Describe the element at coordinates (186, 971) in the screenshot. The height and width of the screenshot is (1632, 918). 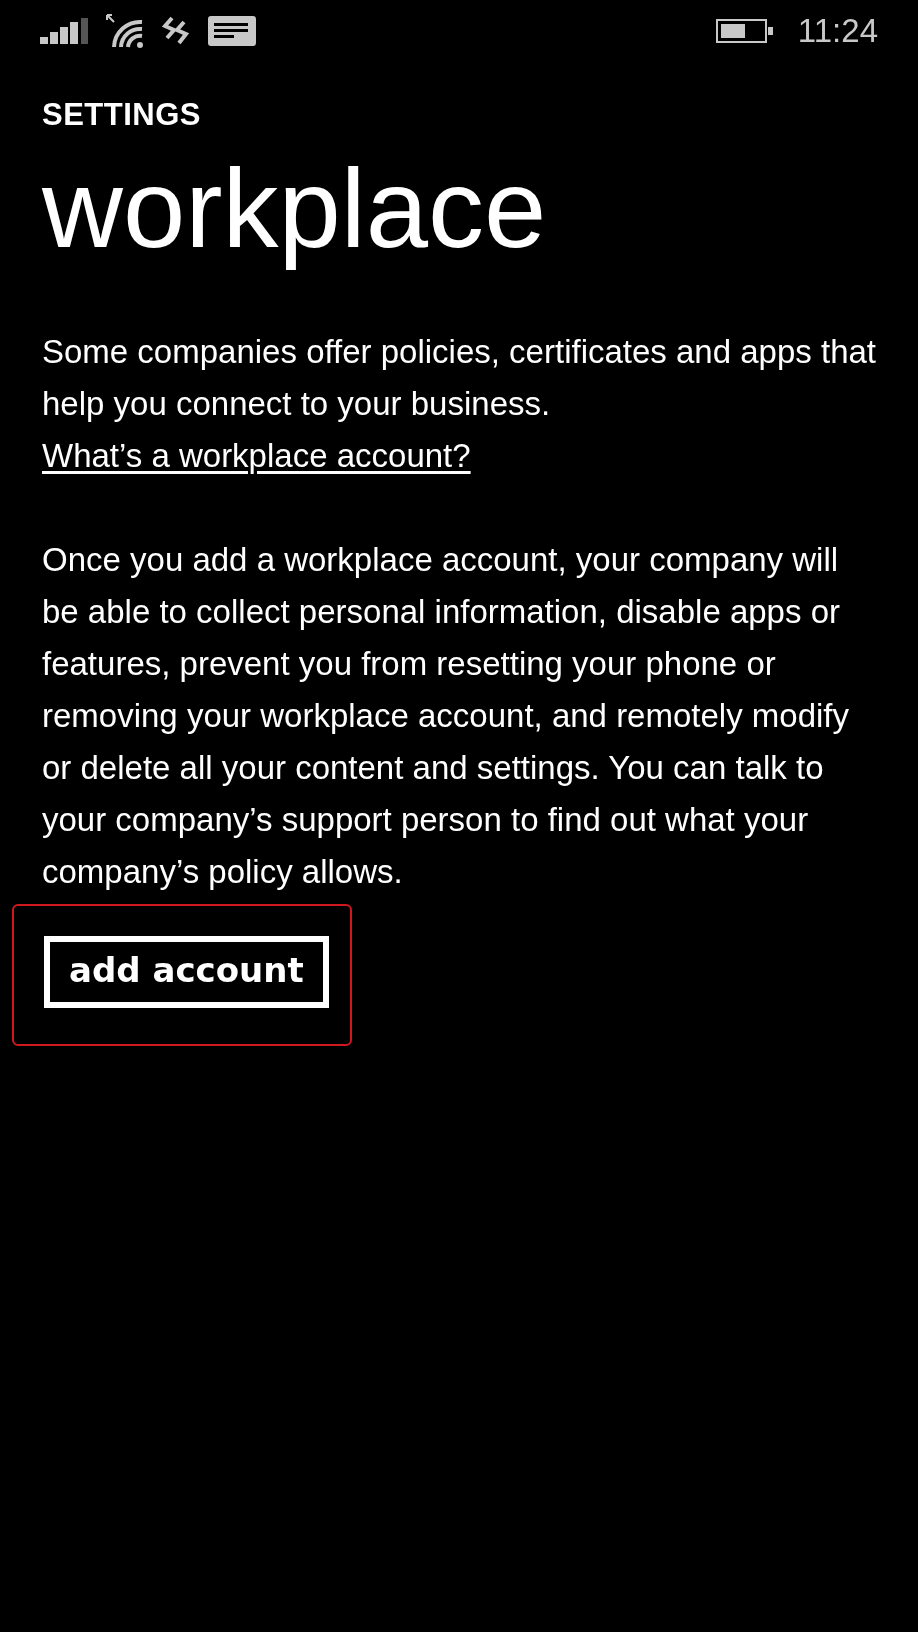
I see `add-account-button: add account` at that location.